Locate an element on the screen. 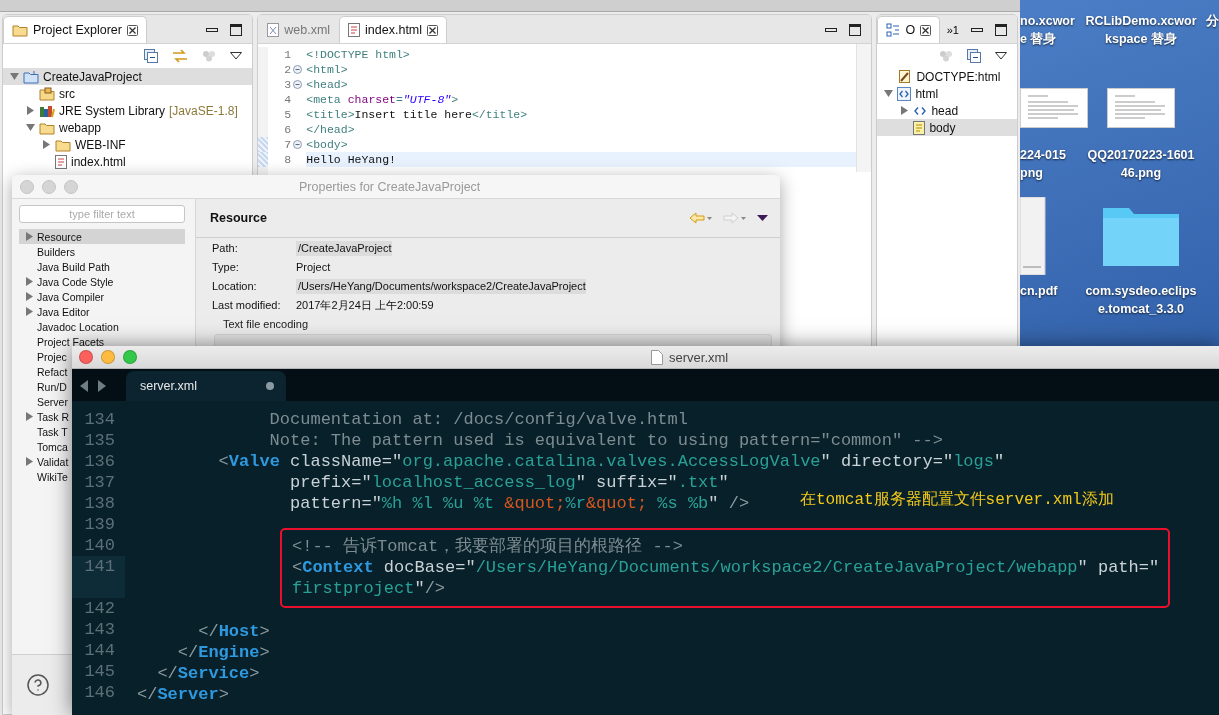  help-icon is located at coordinates (38, 685).